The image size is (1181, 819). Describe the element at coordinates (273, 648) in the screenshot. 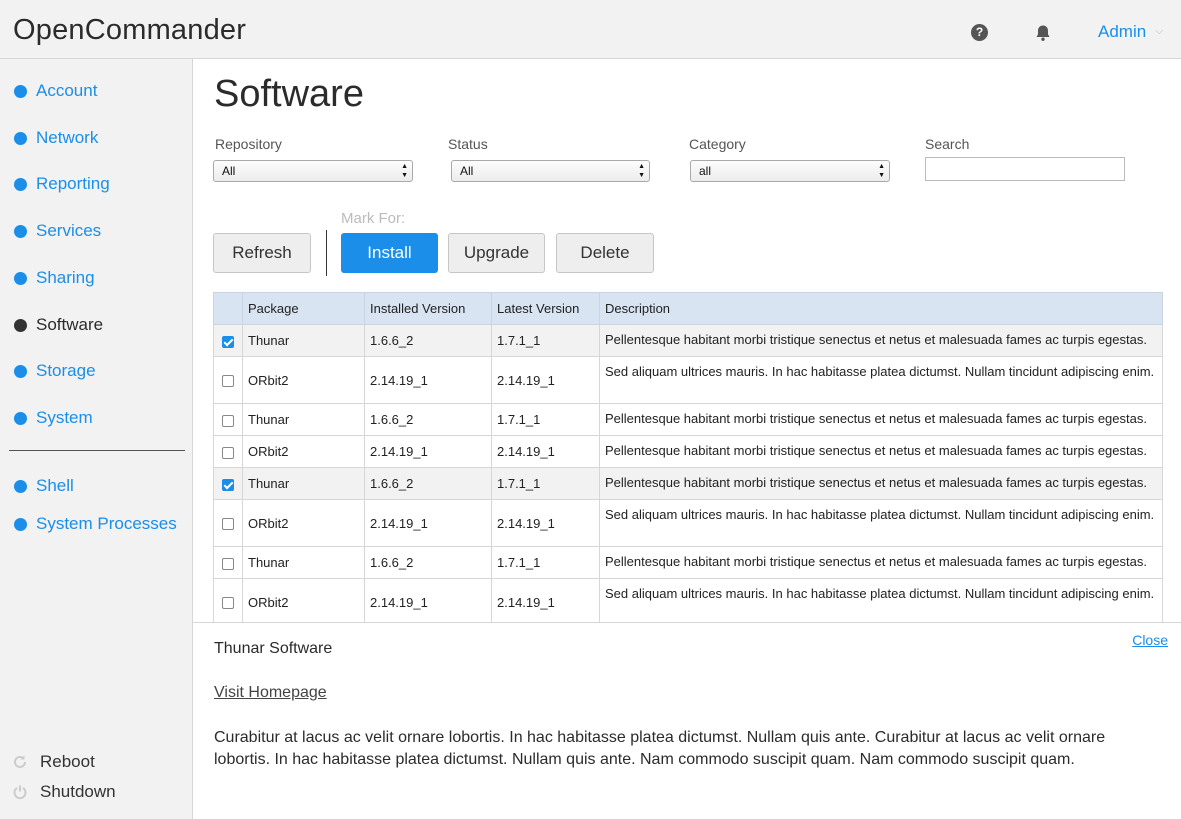

I see `detail-title: Thunar Software` at that location.